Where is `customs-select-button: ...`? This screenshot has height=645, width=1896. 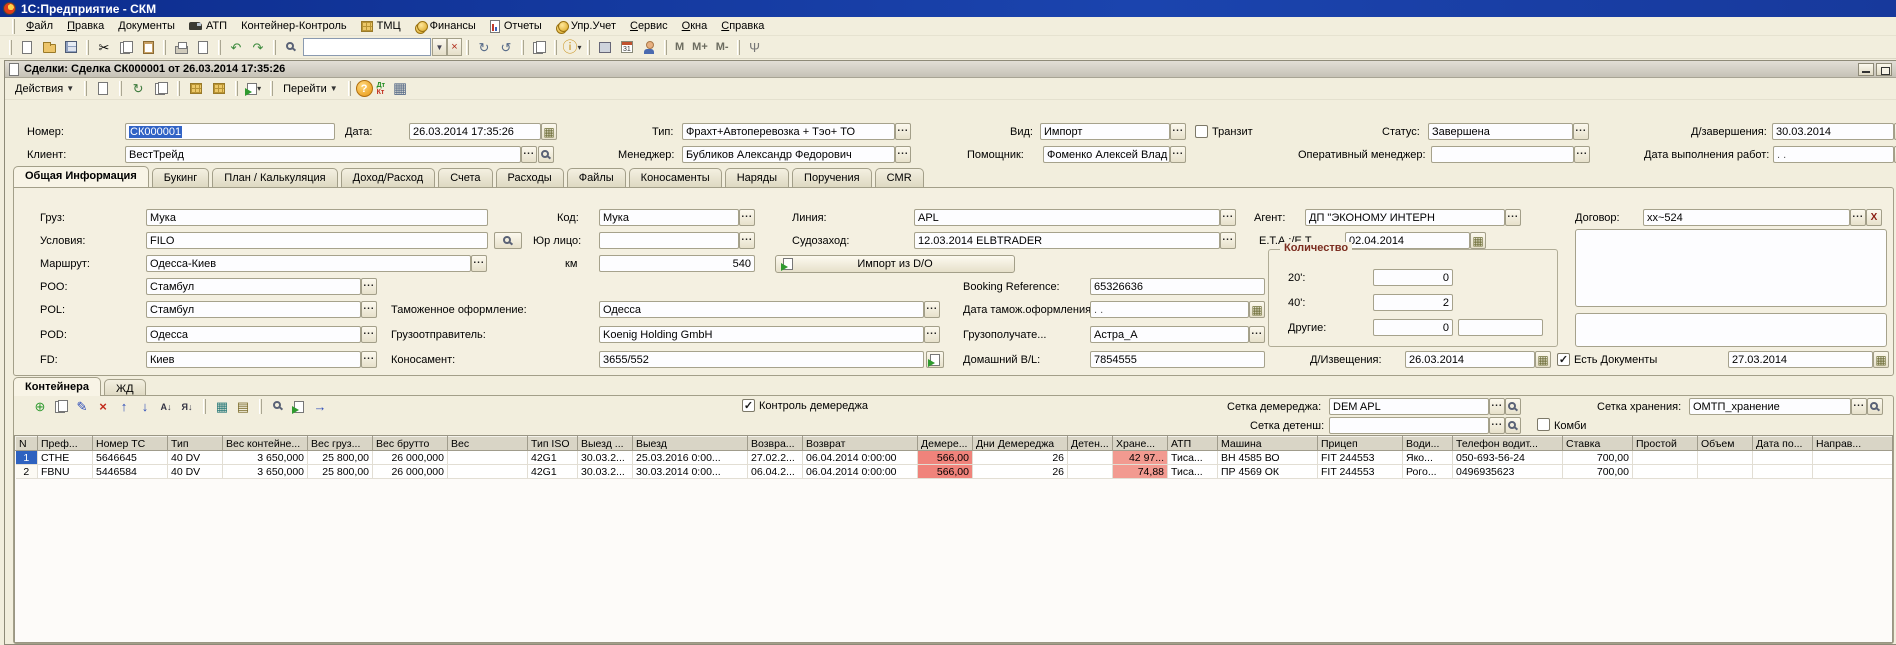 customs-select-button: ... is located at coordinates (932, 309).